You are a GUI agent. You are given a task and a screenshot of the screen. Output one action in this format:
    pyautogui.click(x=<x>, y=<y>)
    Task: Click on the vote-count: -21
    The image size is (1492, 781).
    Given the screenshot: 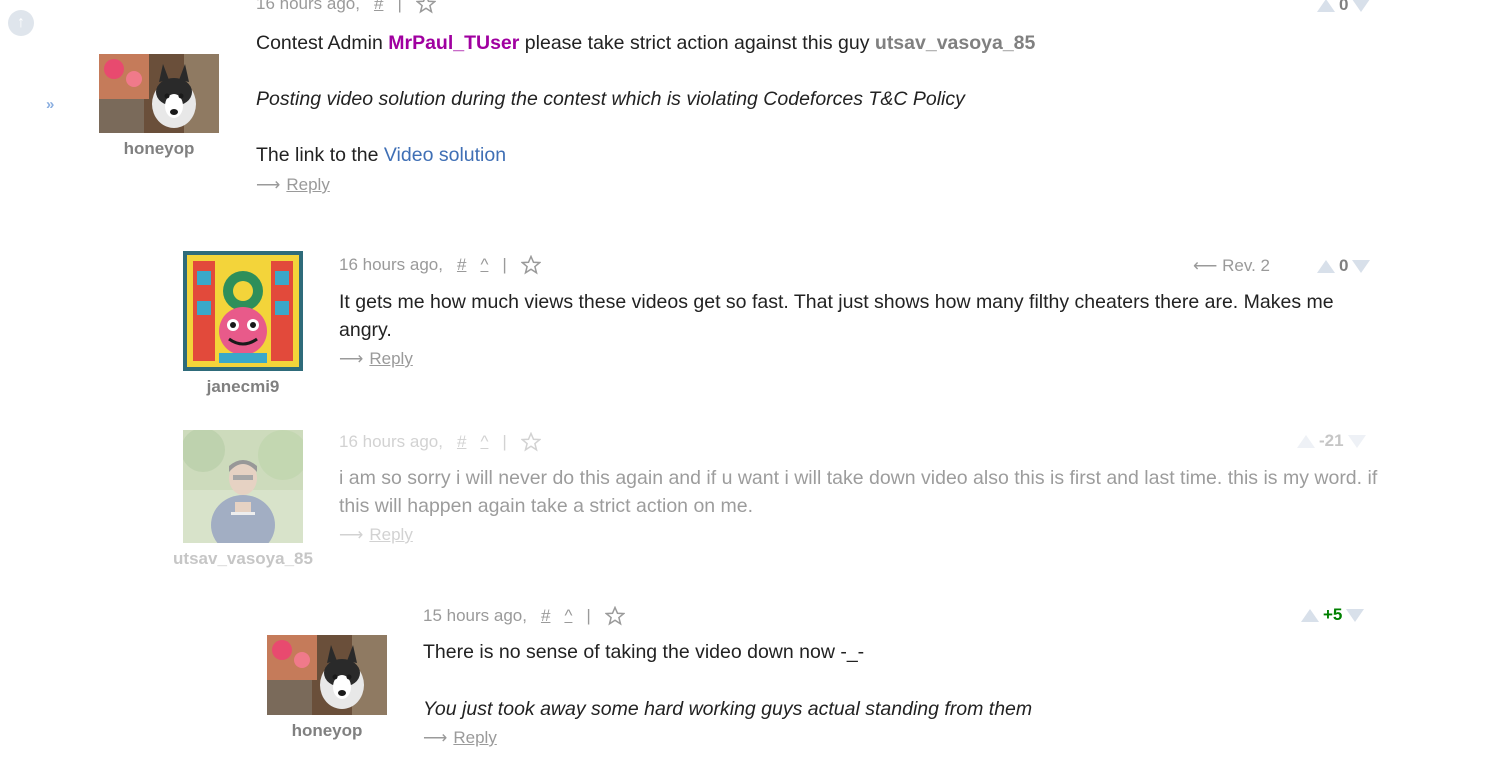 What is the action you would take?
    pyautogui.click(x=1331, y=440)
    